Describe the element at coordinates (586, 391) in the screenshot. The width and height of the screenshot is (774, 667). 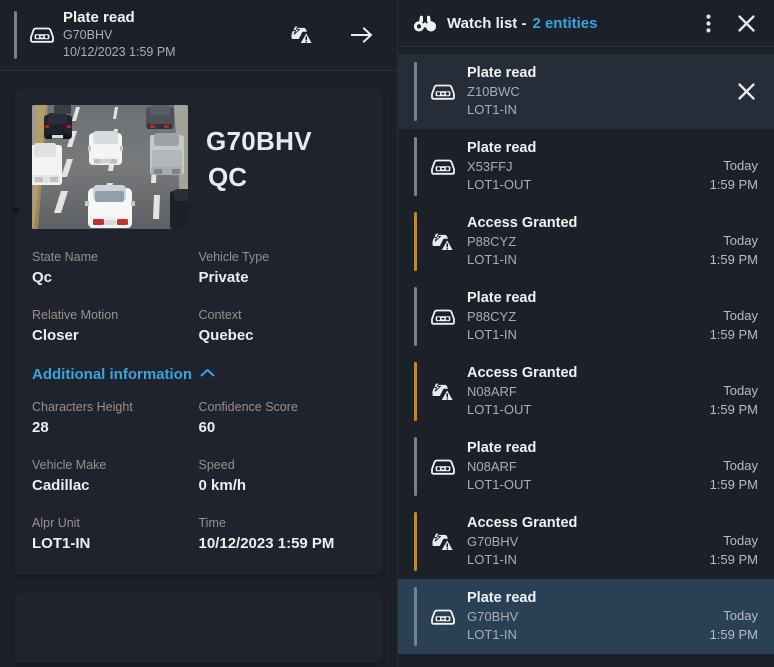
I see `watch-list-row: Access Granted N08ARF LOT1-OUT Today 1:59 PM` at that location.